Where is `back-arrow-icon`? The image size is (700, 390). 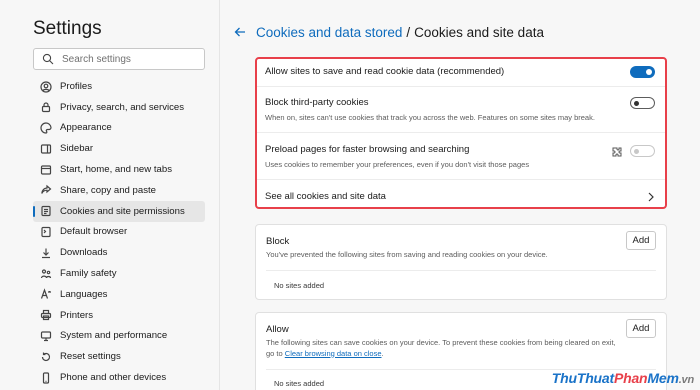
back-arrow-icon is located at coordinates (240, 32).